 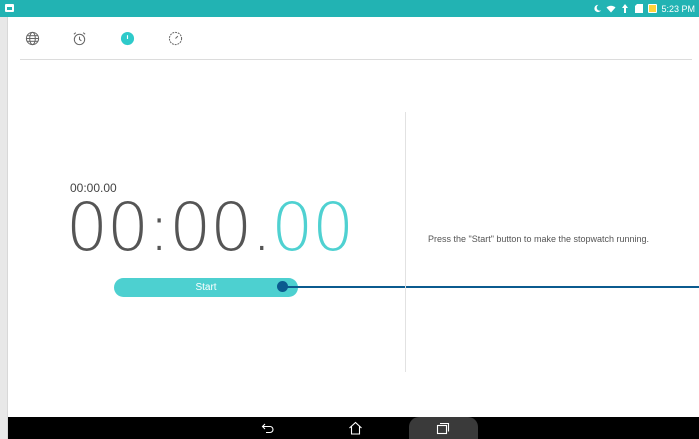 What do you see at coordinates (356, 59) in the screenshot?
I see `tab-bar-divider` at bounding box center [356, 59].